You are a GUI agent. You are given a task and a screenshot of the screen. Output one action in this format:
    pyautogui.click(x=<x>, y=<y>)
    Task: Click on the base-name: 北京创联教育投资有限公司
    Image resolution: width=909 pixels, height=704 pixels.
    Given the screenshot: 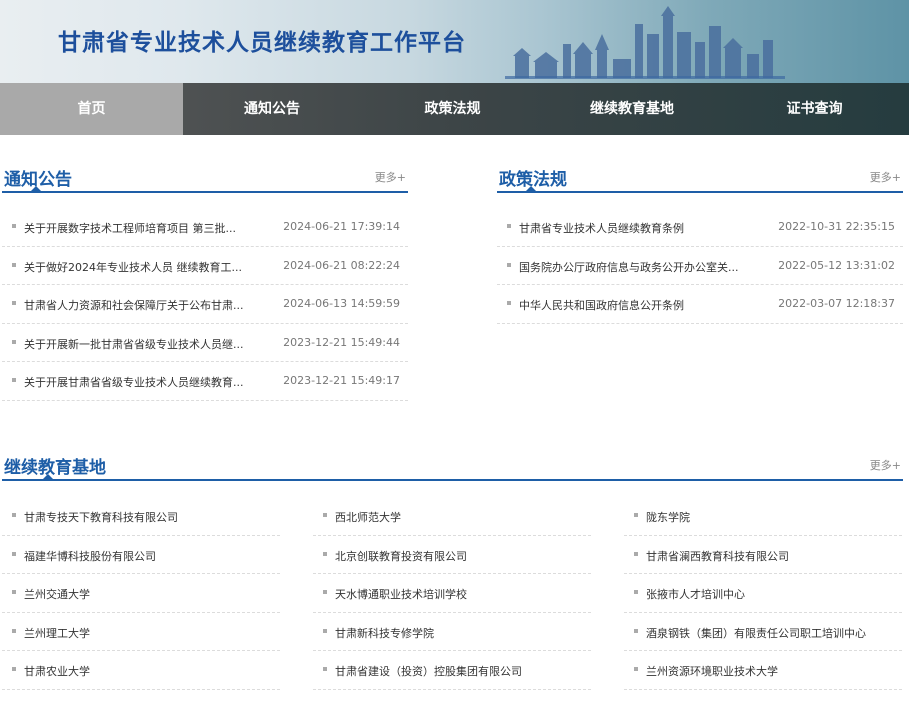 What is the action you would take?
    pyautogui.click(x=401, y=556)
    